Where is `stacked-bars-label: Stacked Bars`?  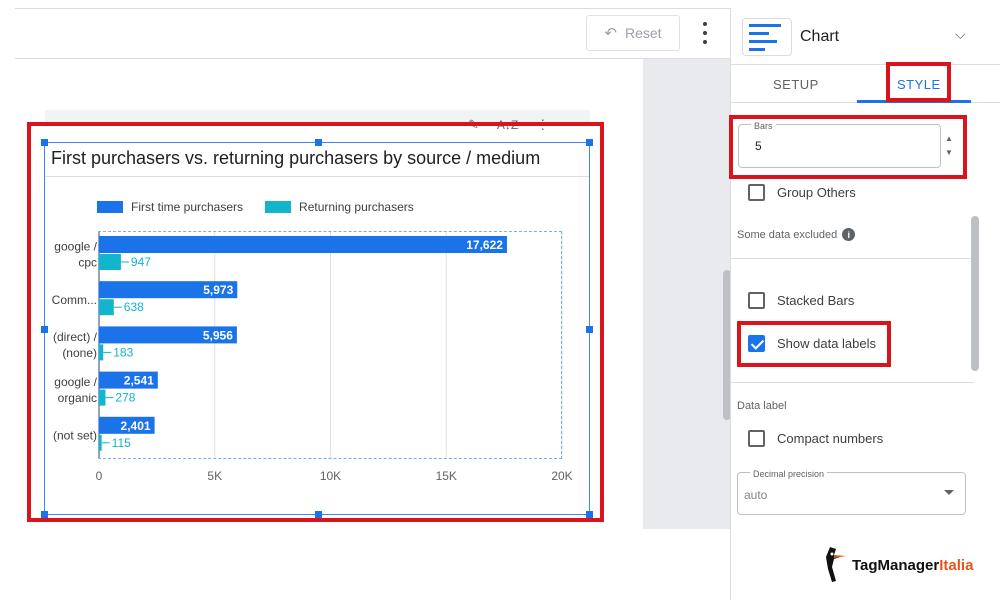 stacked-bars-label: Stacked Bars is located at coordinates (816, 300).